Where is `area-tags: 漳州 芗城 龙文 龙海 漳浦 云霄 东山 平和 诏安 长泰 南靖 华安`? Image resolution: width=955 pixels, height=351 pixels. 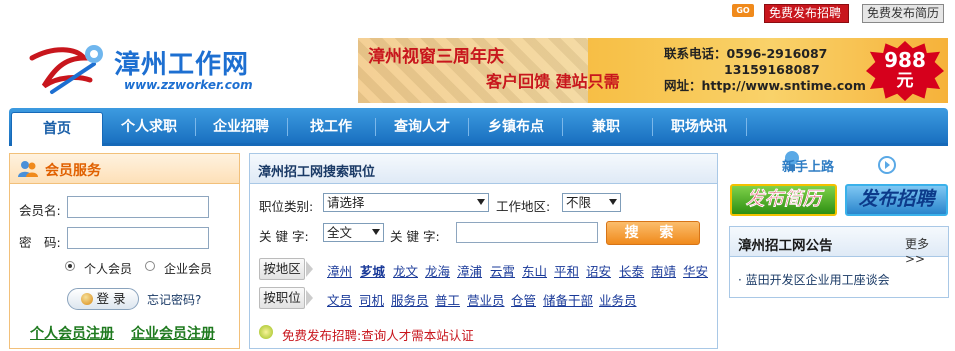 area-tags: 漳州 芗城 龙文 龙海 漳浦 云霄 东山 平和 诏安 长泰 南靖 华安 is located at coordinates (522, 270).